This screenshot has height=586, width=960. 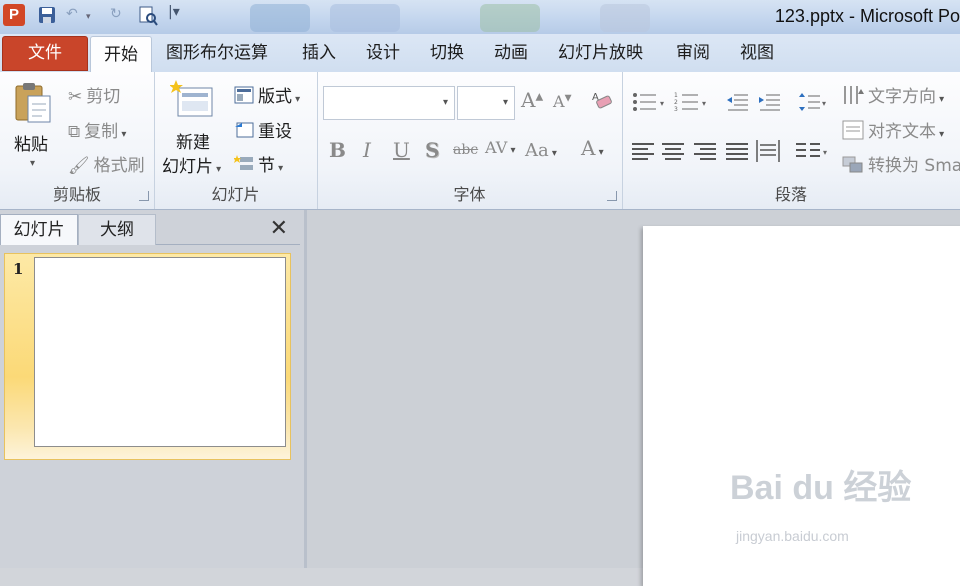 What do you see at coordinates (738, 104) in the screenshot?
I see `decrease-indent-icon` at bounding box center [738, 104].